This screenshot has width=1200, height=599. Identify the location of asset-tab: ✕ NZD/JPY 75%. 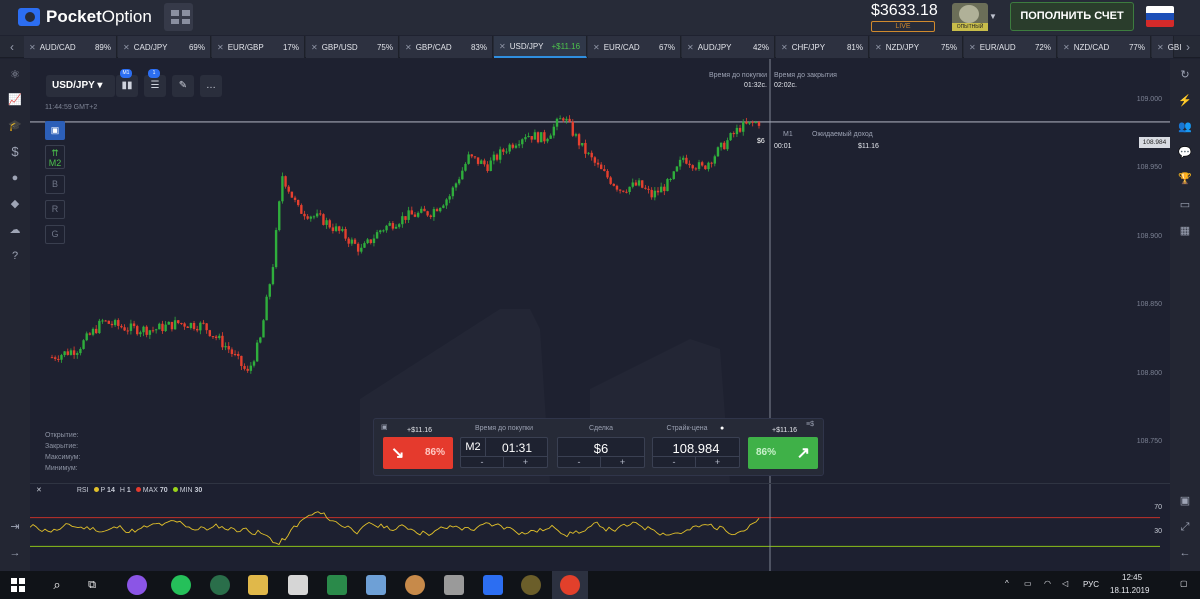
(916, 47).